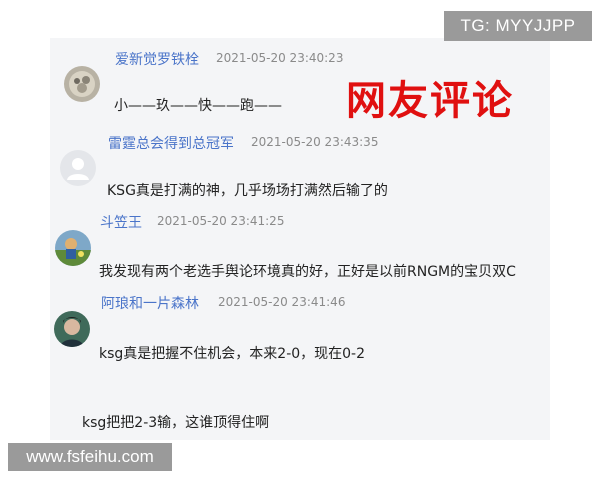 The height and width of the screenshot is (480, 600). I want to click on comment-text: ksg真是把握不住机会，本来2-0，现在0-2, so click(232, 354).